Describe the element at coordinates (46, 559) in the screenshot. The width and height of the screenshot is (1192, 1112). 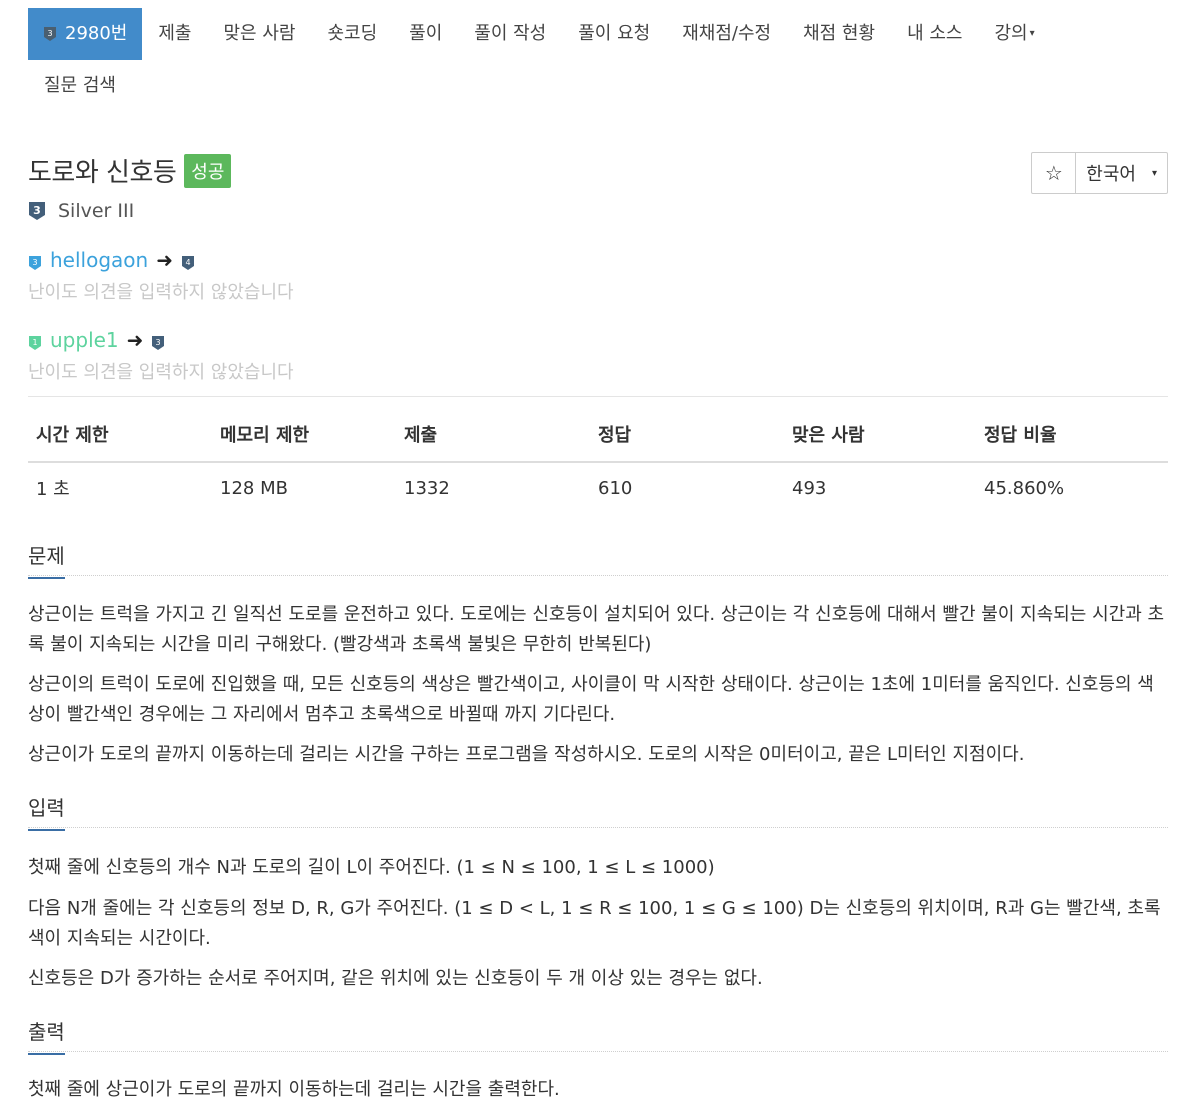
I see `section-title: 문제` at that location.